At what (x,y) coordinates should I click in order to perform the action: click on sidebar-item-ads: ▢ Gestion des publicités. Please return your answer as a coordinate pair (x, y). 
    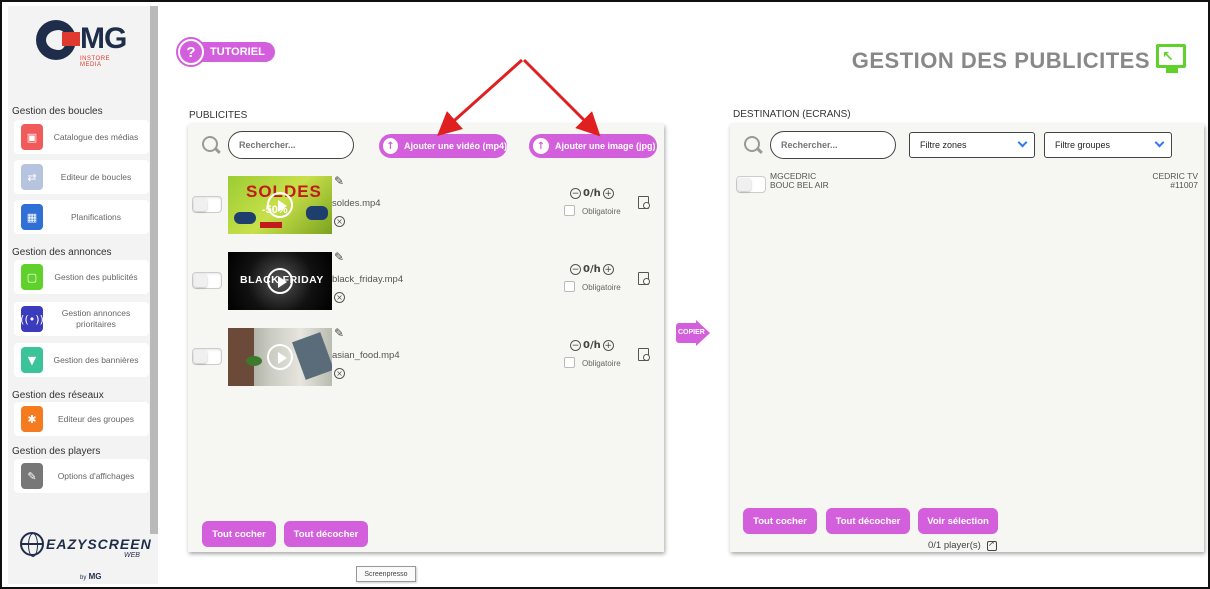
    Looking at the image, I should click on (81, 277).